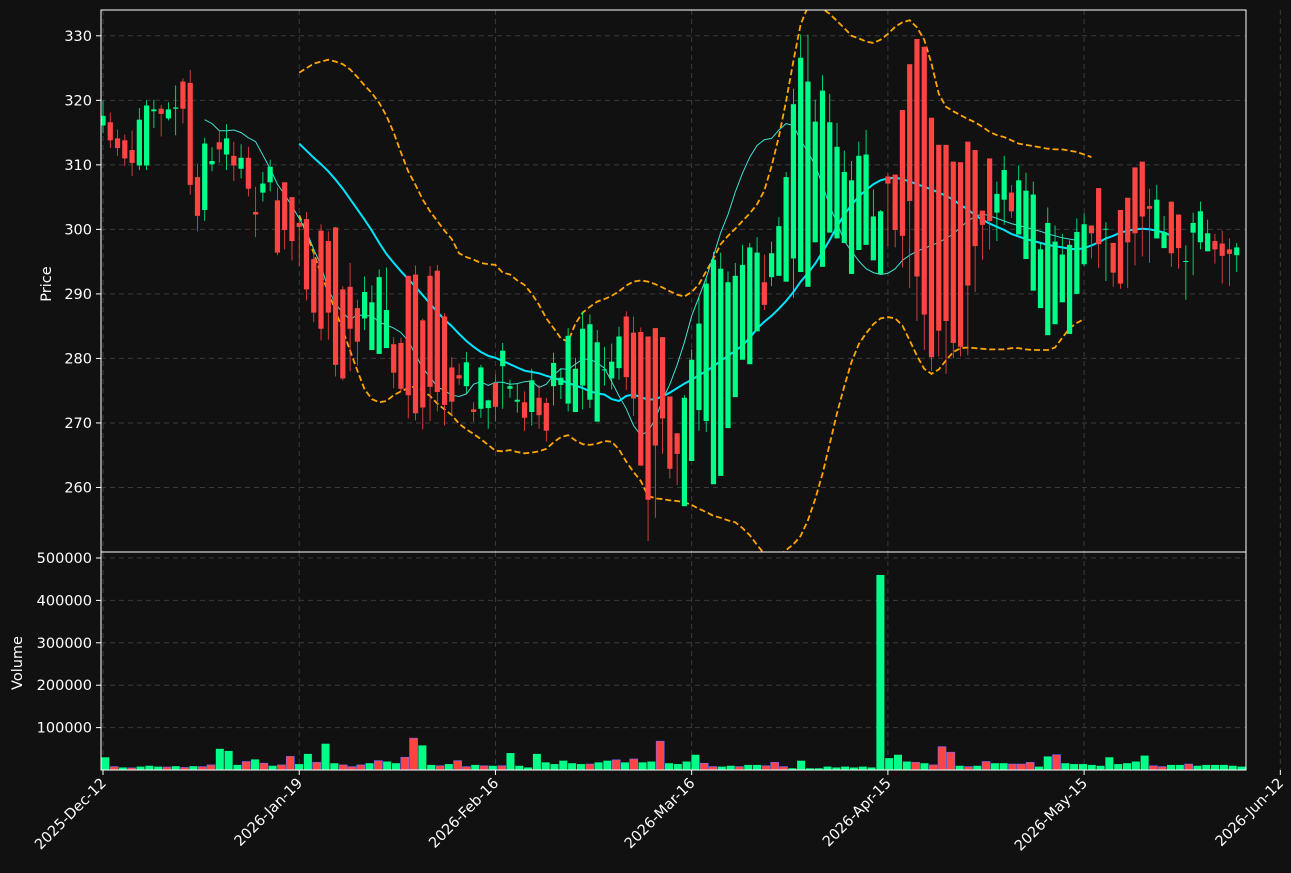 This screenshot has height=873, width=1291. Describe the element at coordinates (64, 686) in the screenshot. I see `volume-tick-label: 200000` at that location.